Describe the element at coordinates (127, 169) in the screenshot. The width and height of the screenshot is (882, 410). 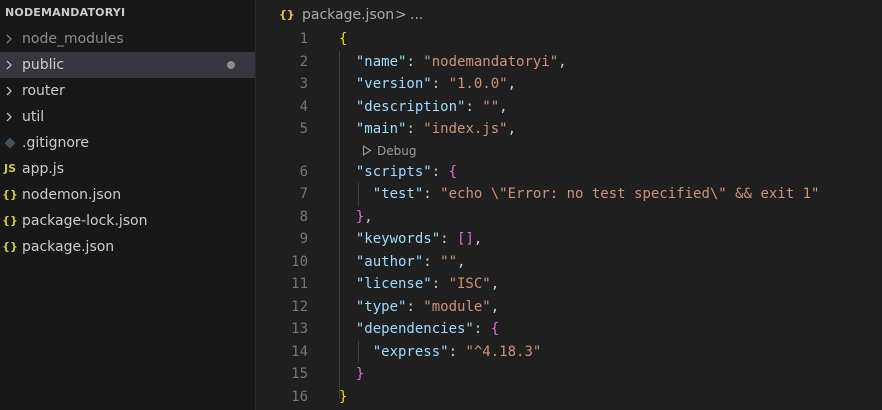
I see `tree-file-app-js: JS app.js` at that location.